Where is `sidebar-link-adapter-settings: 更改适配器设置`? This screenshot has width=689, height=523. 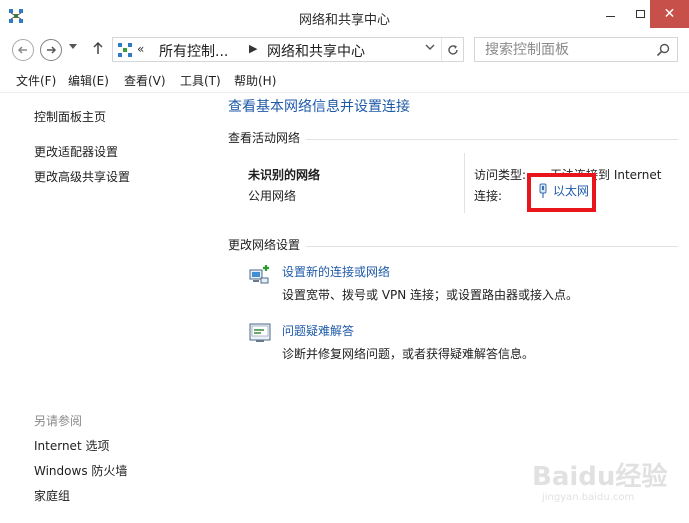 sidebar-link-adapter-settings: 更改适配器设置 is located at coordinates (76, 151).